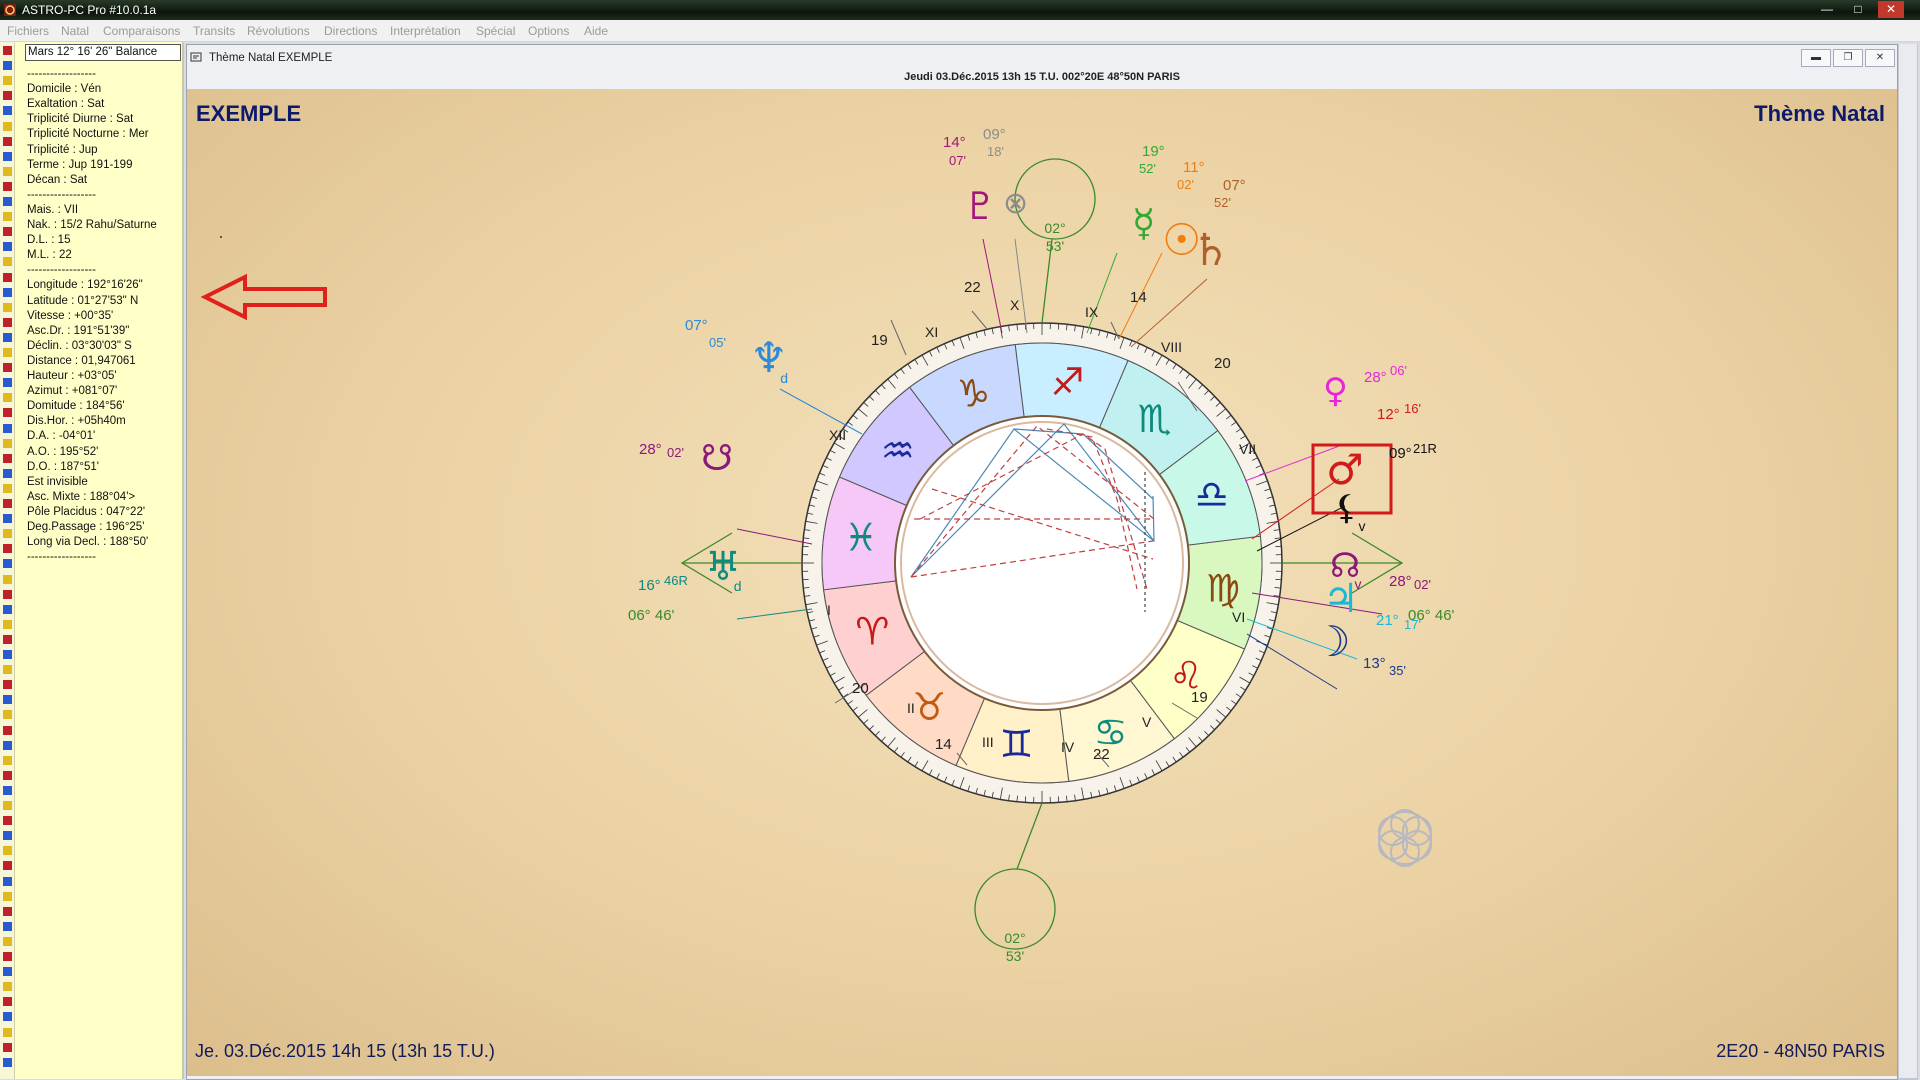  Describe the element at coordinates (1143, 223) in the screenshot. I see `mercure-icon: ☿` at that location.